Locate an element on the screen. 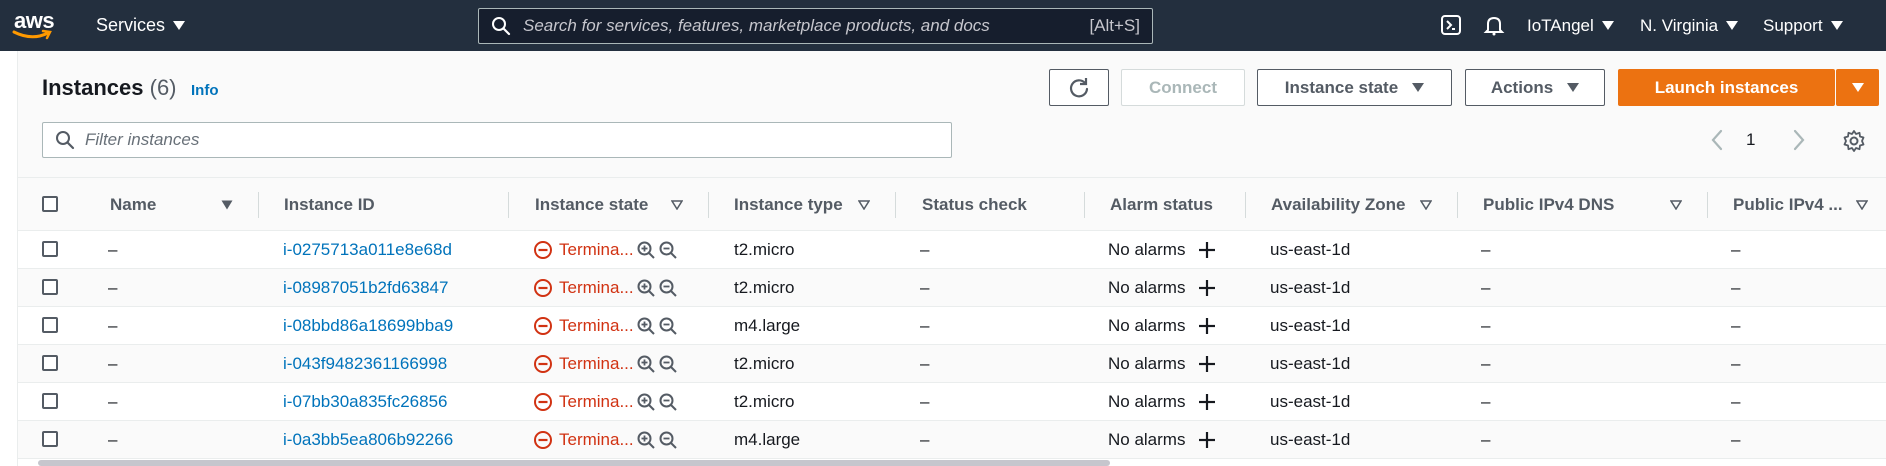  cell-status-check: – is located at coordinates (925, 439).